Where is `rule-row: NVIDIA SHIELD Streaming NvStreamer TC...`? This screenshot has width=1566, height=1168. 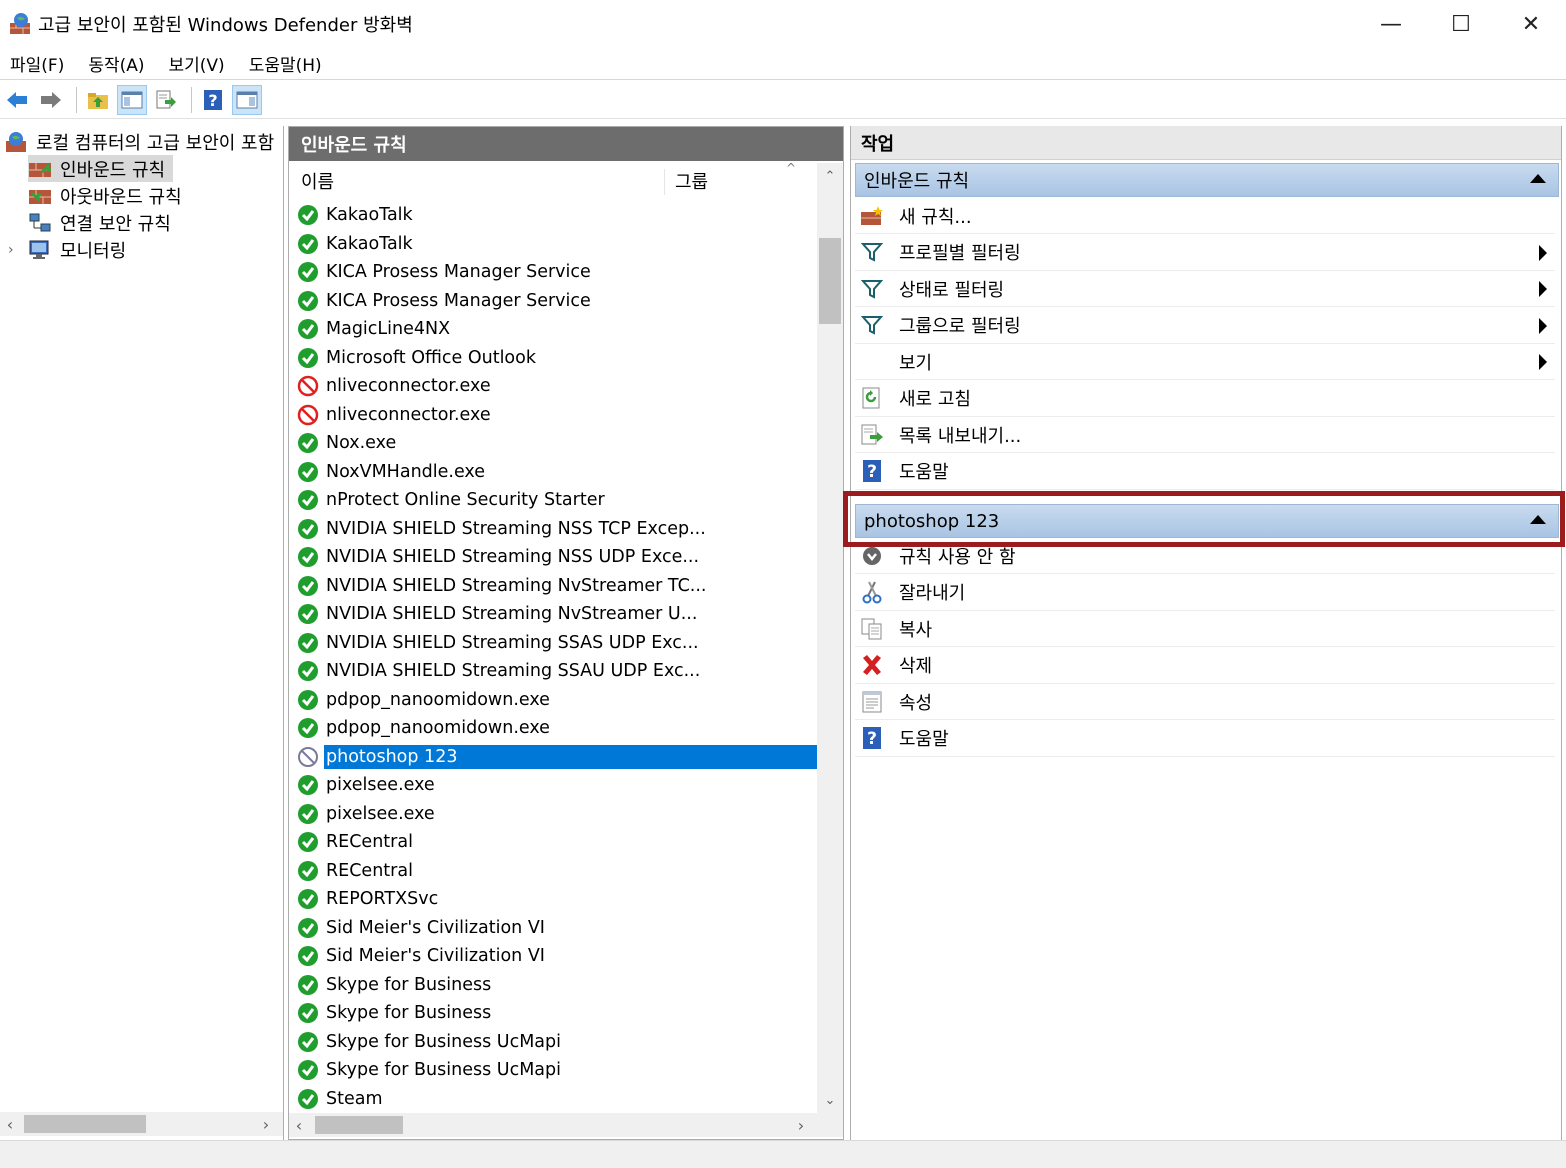 rule-row: NVIDIA SHIELD Streaming NvStreamer TC... is located at coordinates (557, 586).